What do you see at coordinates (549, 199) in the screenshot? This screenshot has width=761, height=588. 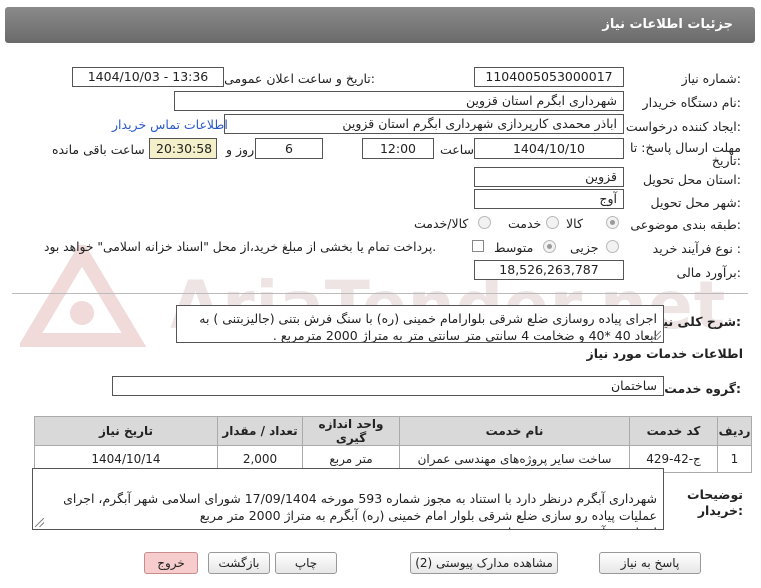 I see `city-field: آوج` at bounding box center [549, 199].